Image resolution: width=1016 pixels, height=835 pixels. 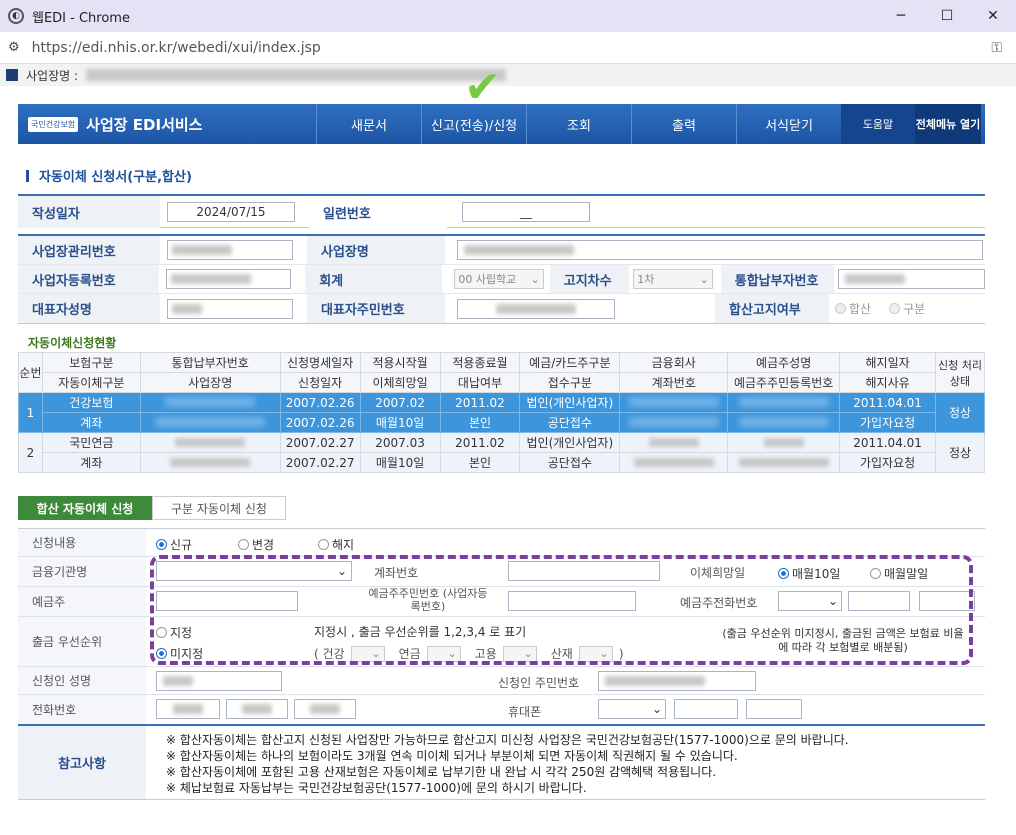 What do you see at coordinates (525, 712) in the screenshot?
I see `mobile-label: 휴대폰` at bounding box center [525, 712].